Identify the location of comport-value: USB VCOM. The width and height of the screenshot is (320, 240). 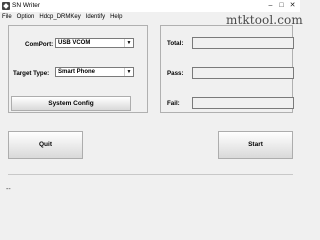
(74, 43).